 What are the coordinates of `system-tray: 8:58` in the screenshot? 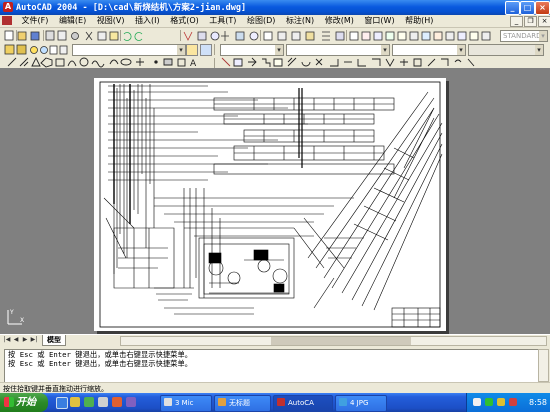 It's located at (508, 402).